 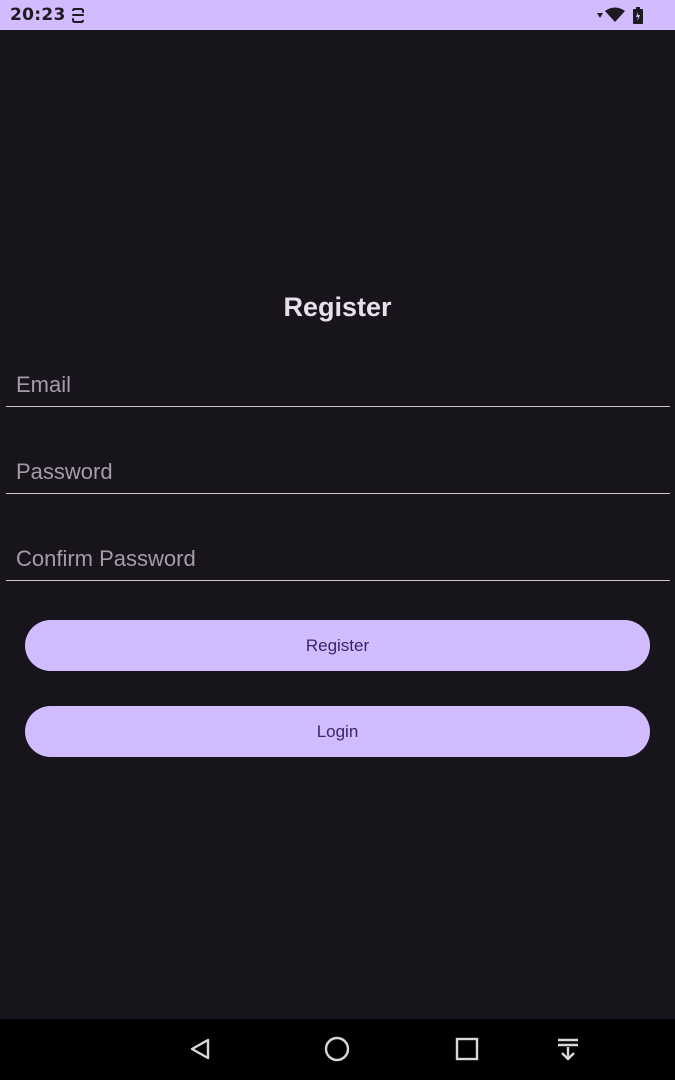 I want to click on register-button-label: Register, so click(x=337, y=645).